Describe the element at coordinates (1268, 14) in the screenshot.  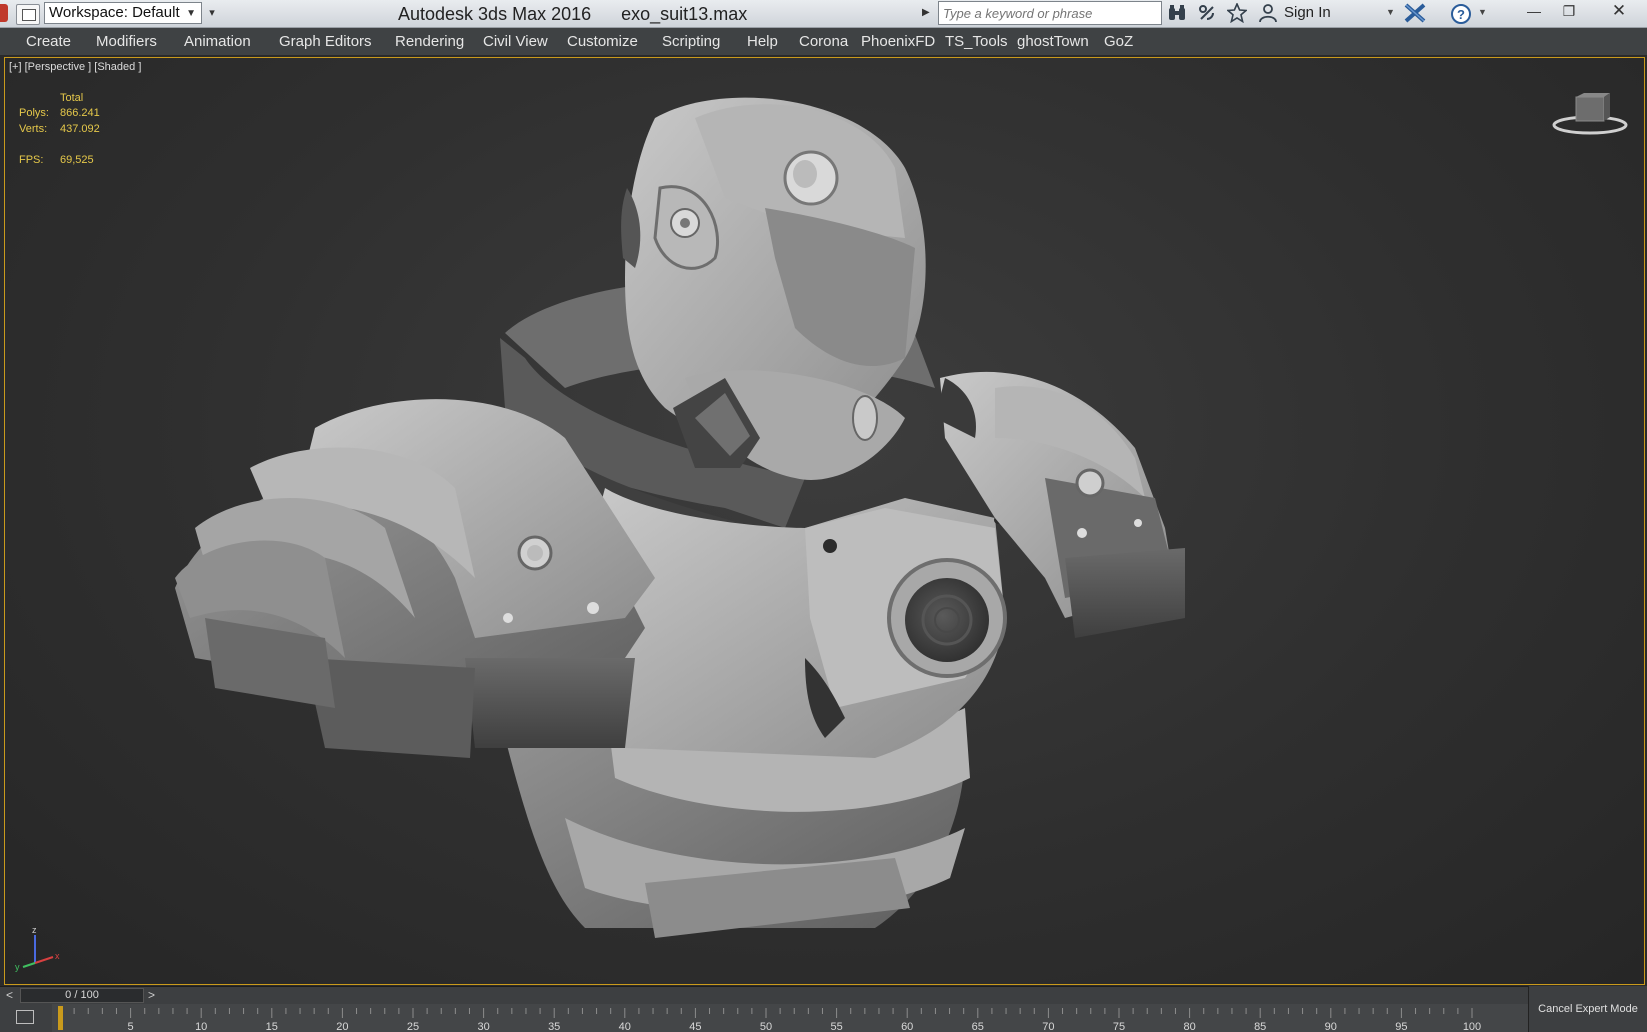
I see `user-icon` at that location.